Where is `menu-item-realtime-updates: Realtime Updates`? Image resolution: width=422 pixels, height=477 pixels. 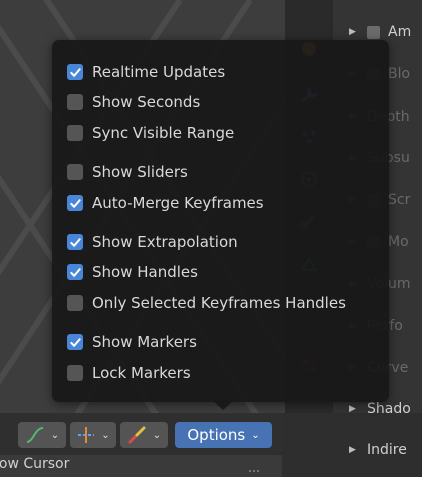
menu-item-realtime-updates: Realtime Updates is located at coordinates (146, 72).